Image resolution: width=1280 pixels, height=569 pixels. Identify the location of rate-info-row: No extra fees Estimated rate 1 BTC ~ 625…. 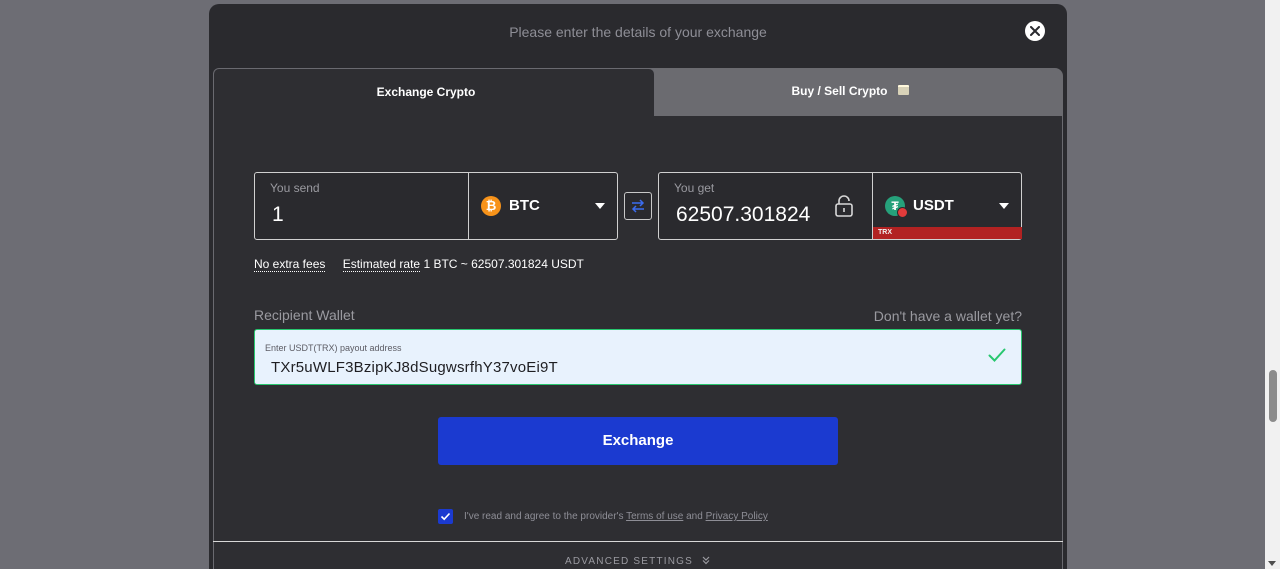
(419, 264).